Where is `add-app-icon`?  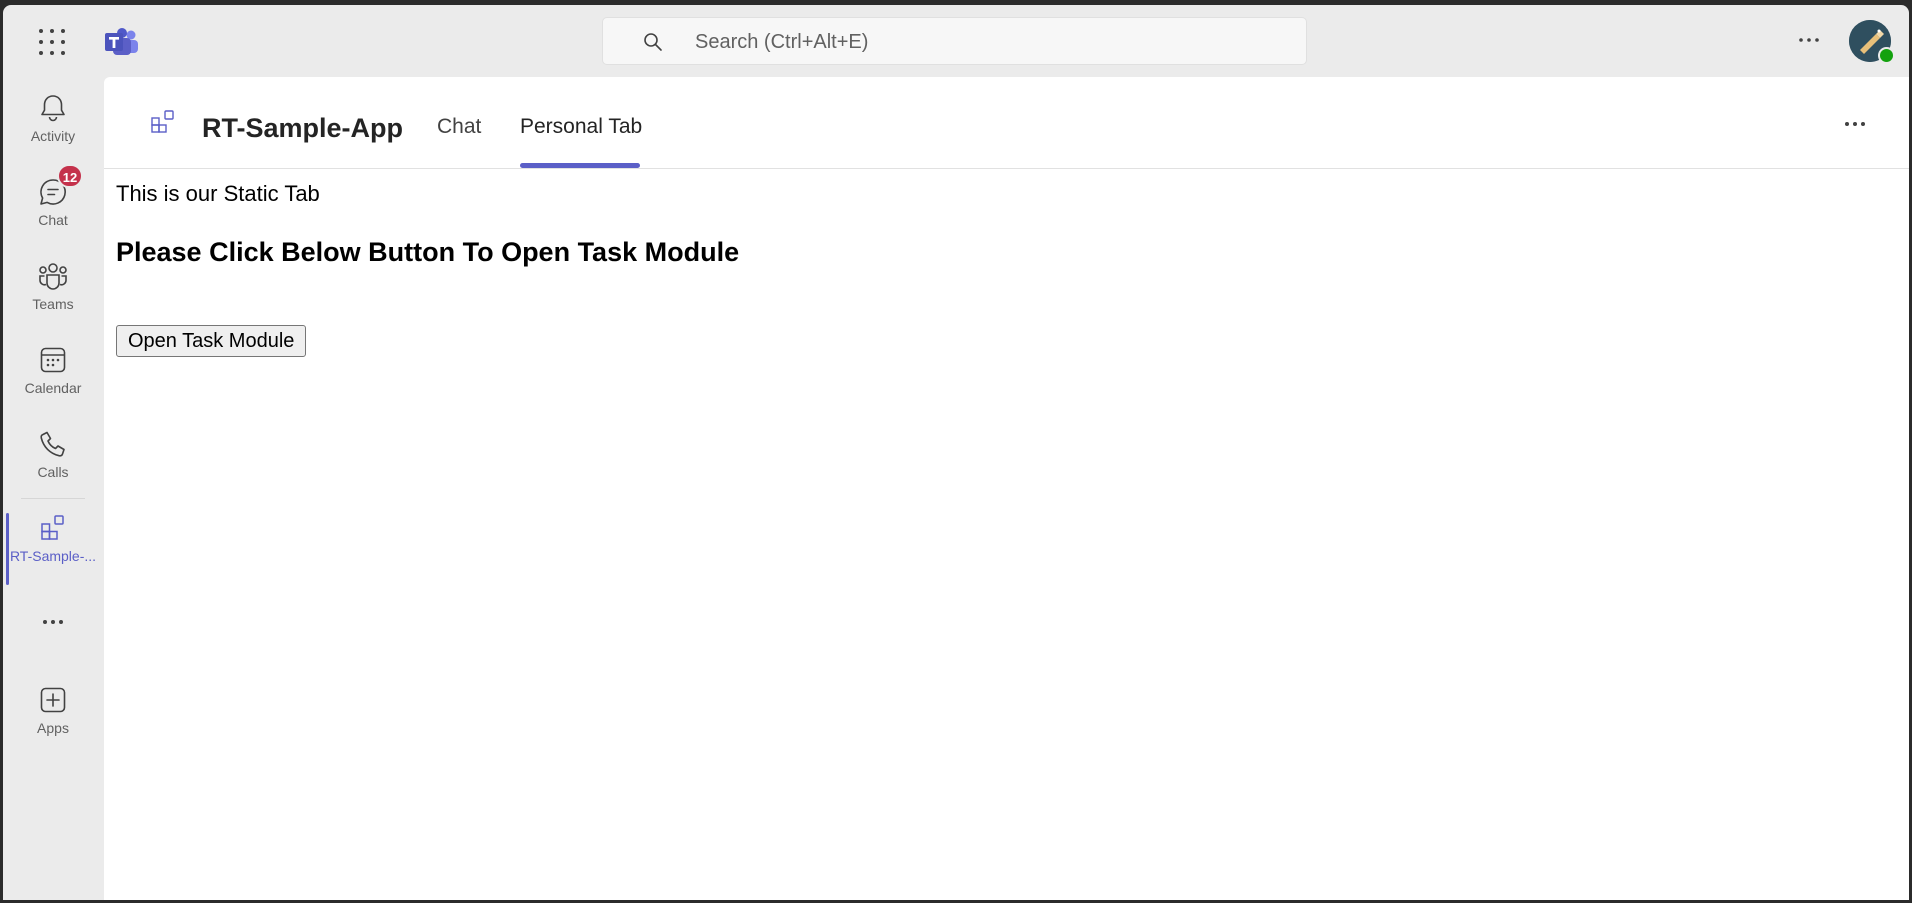 add-app-icon is located at coordinates (53, 700).